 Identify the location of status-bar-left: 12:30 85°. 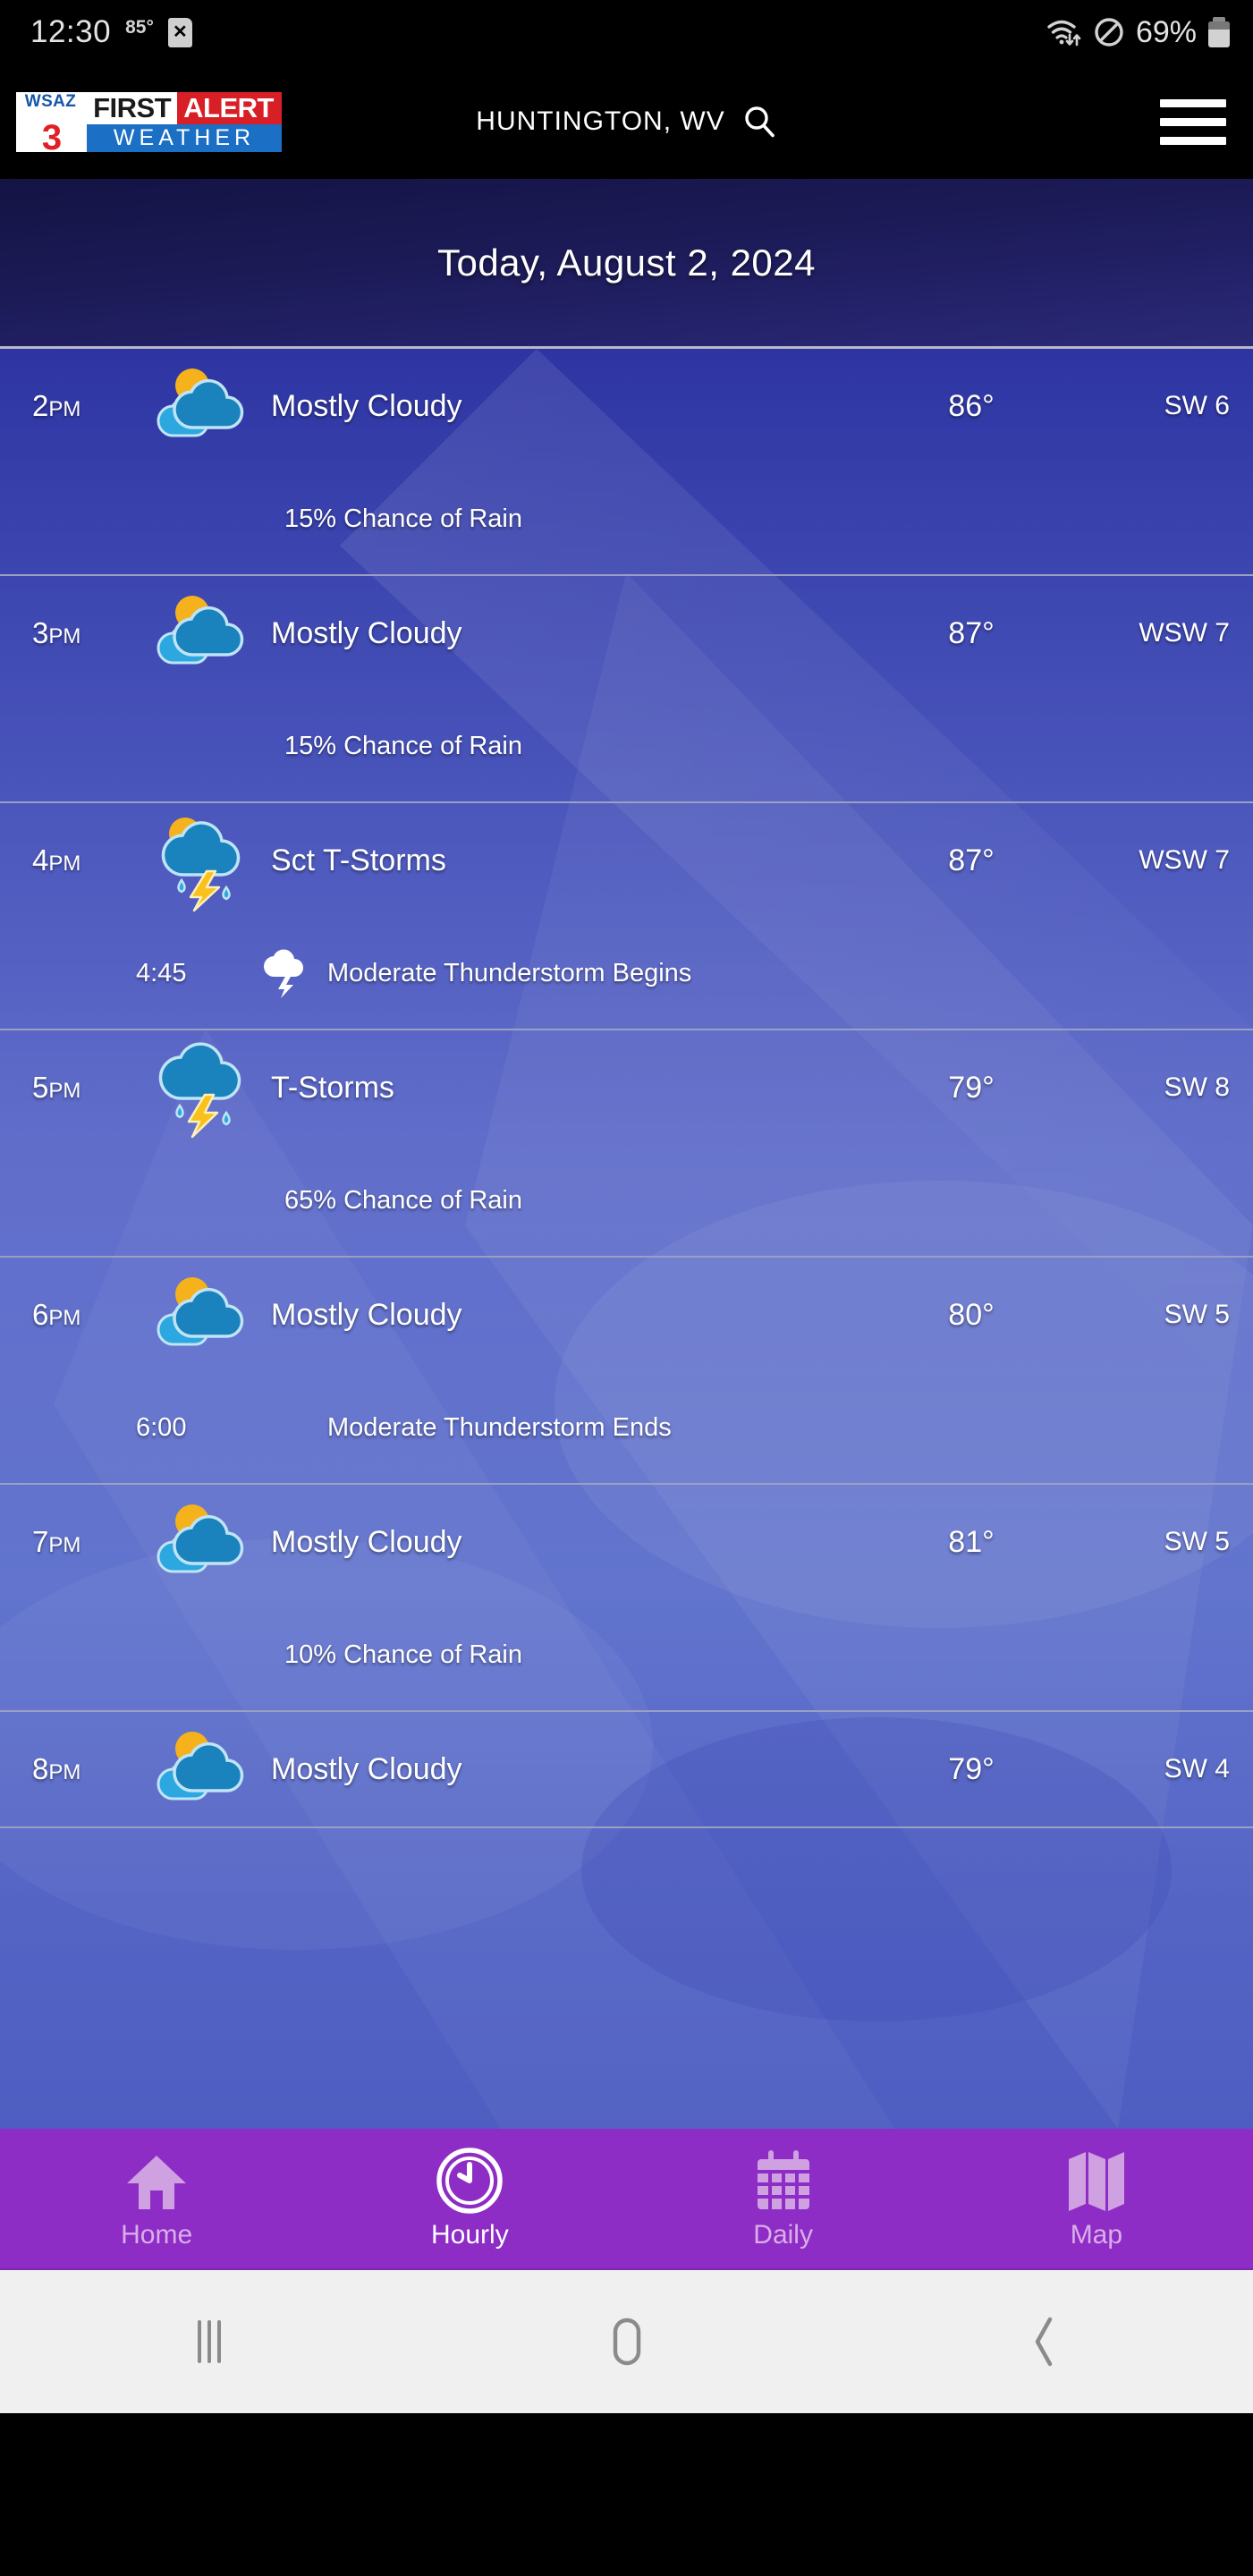
(111, 32).